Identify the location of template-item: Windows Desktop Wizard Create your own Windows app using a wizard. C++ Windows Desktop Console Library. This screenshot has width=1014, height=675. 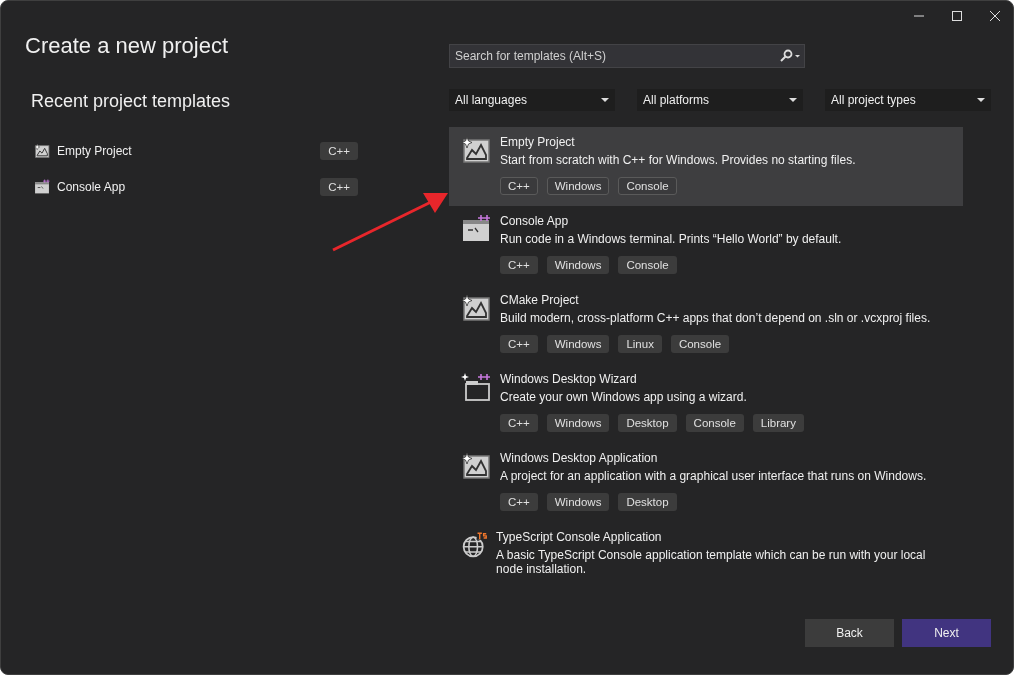
(706, 403).